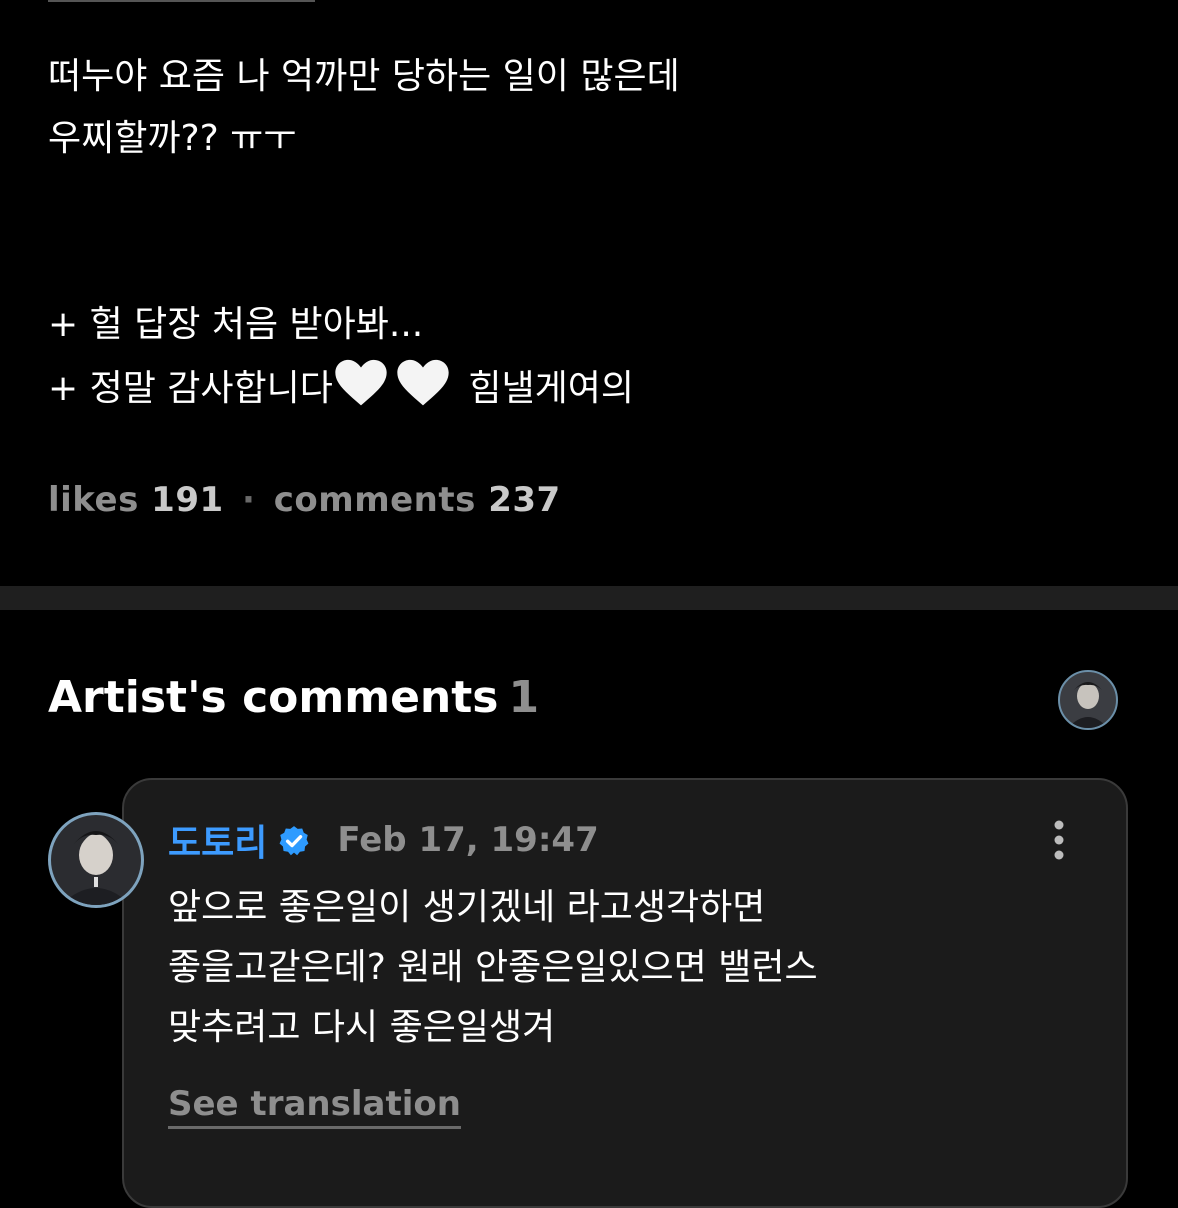 The width and height of the screenshot is (1178, 1208). I want to click on artist-avatar, so click(1088, 700).